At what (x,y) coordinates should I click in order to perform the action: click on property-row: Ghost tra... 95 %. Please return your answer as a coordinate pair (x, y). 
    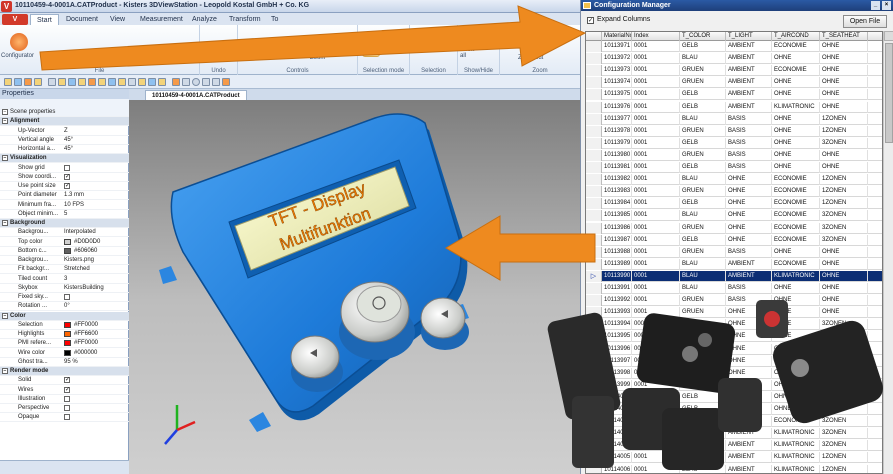
    Looking at the image, I should click on (64, 362).